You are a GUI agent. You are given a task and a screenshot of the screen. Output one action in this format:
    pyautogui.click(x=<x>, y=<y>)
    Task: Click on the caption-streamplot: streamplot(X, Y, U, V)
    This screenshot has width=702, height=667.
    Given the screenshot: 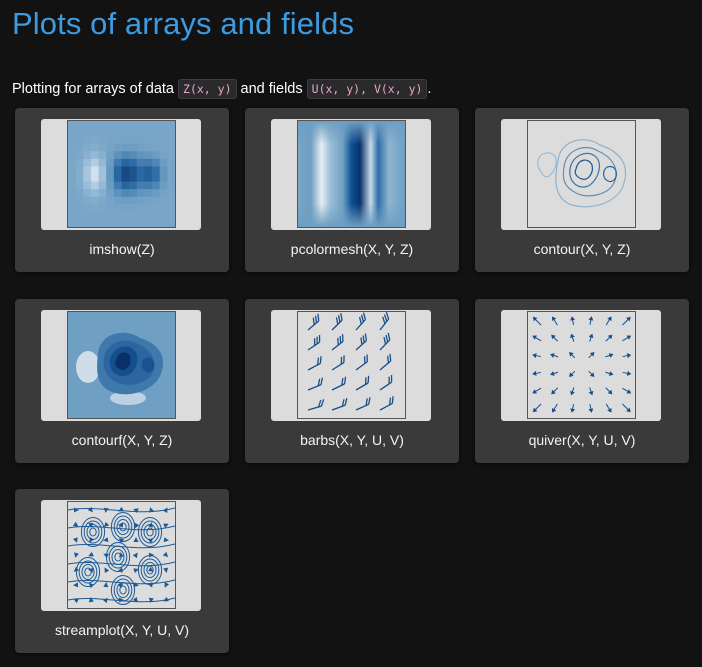 What is the action you would take?
    pyautogui.click(x=122, y=630)
    